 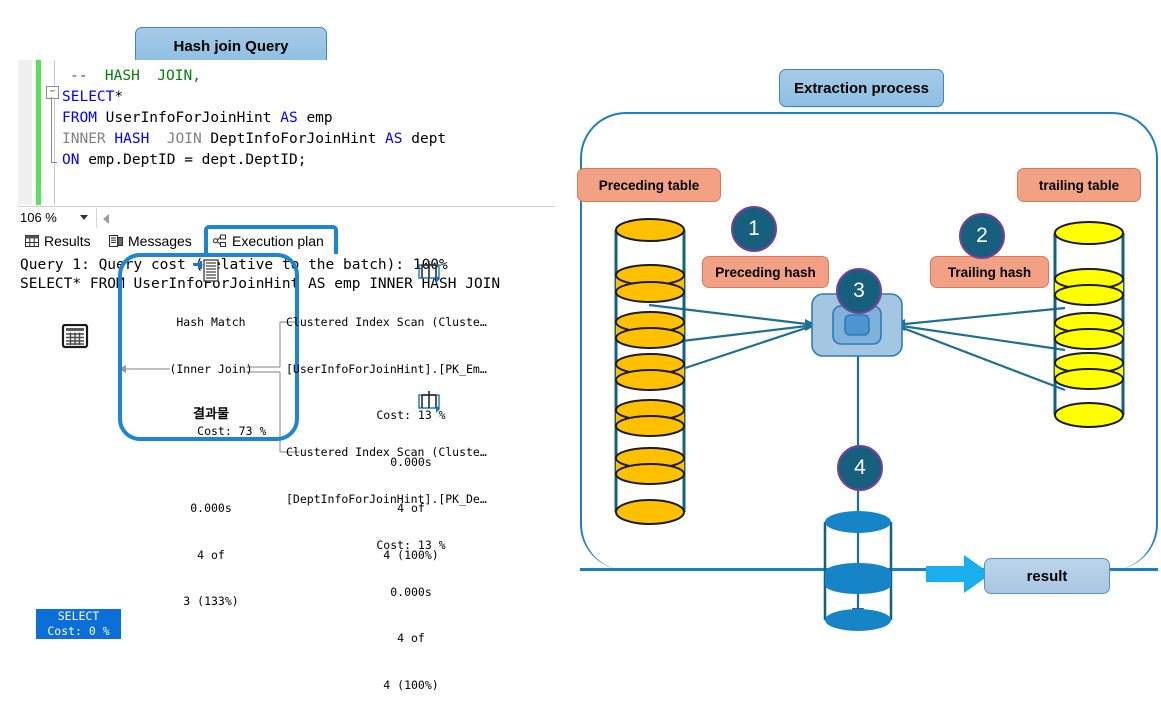 What do you see at coordinates (32, 241) in the screenshot?
I see `grid-icon` at bounding box center [32, 241].